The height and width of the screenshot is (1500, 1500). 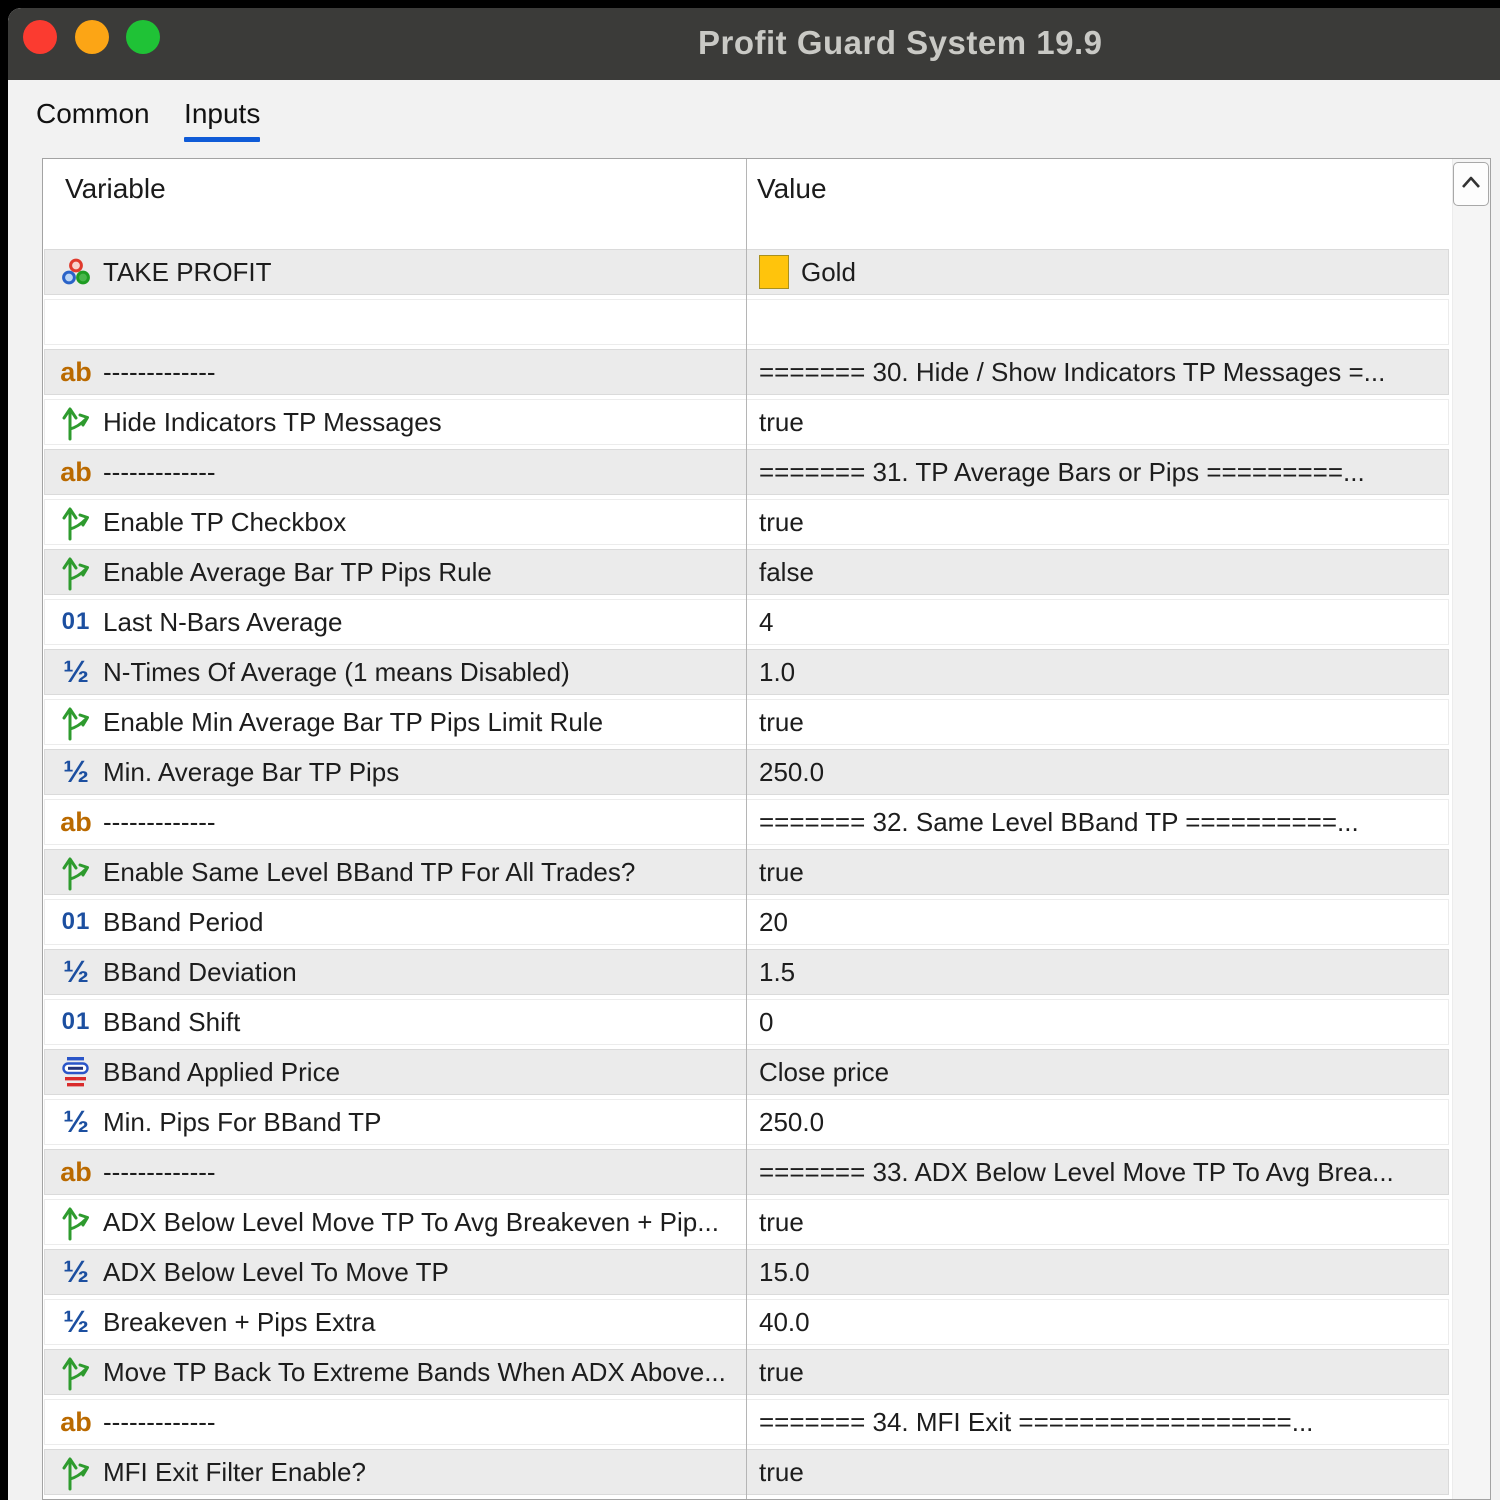 What do you see at coordinates (225, 521) in the screenshot?
I see `row-label: Enable TP Checkbox` at bounding box center [225, 521].